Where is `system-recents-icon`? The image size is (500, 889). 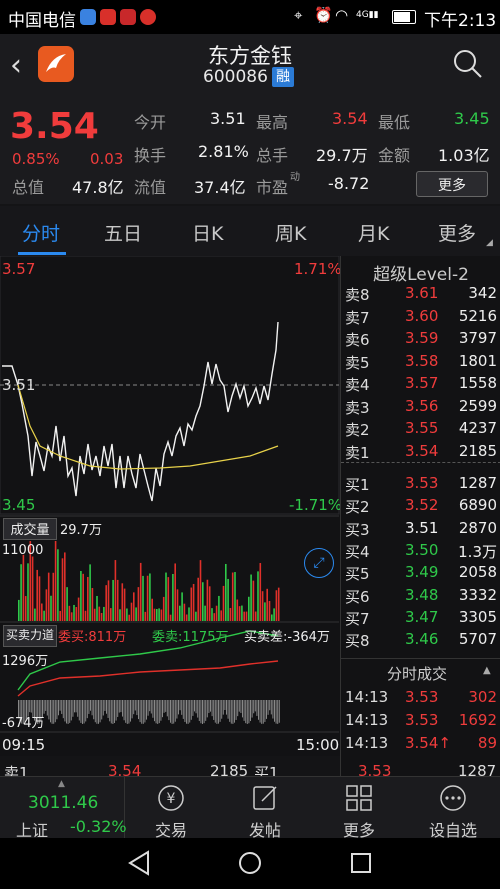
system-recents-icon is located at coordinates (361, 863).